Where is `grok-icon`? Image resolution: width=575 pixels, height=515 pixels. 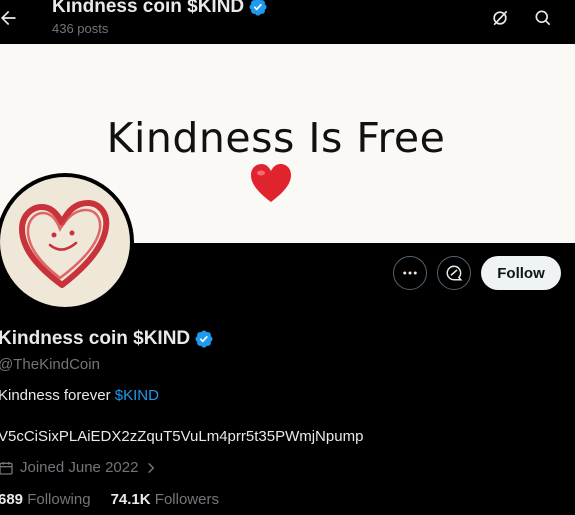 grok-icon is located at coordinates (500, 18).